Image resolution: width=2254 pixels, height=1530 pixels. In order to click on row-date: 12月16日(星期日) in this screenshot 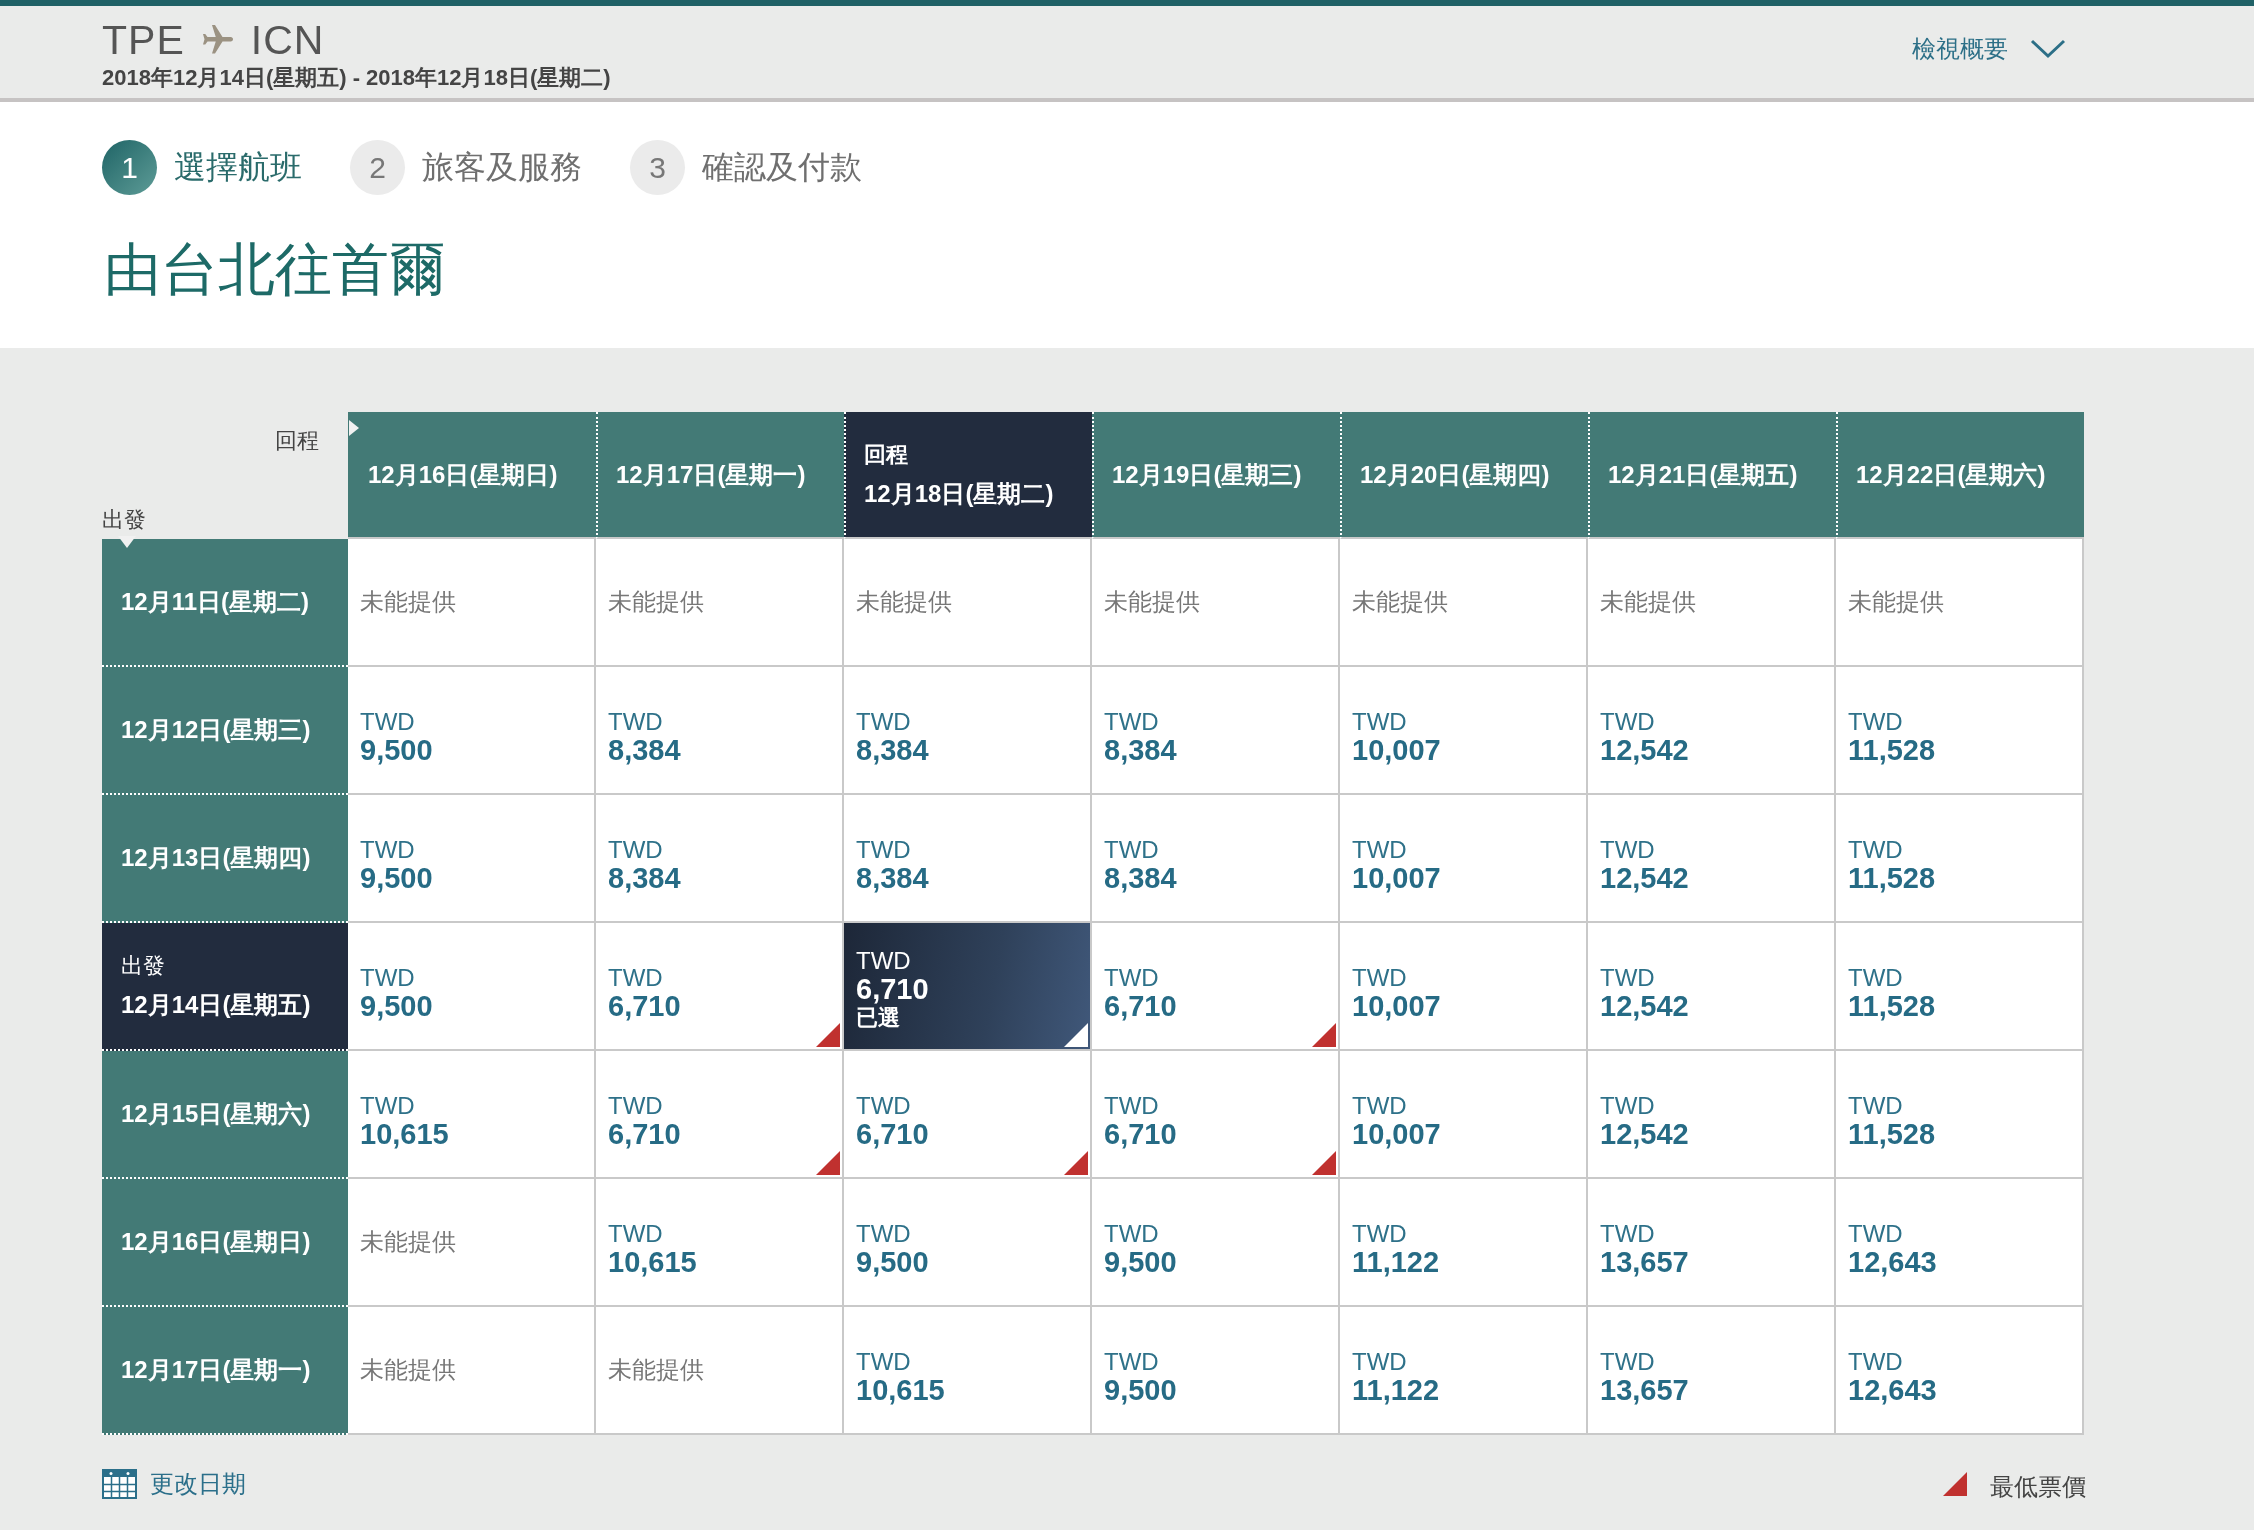, I will do `click(216, 1242)`.